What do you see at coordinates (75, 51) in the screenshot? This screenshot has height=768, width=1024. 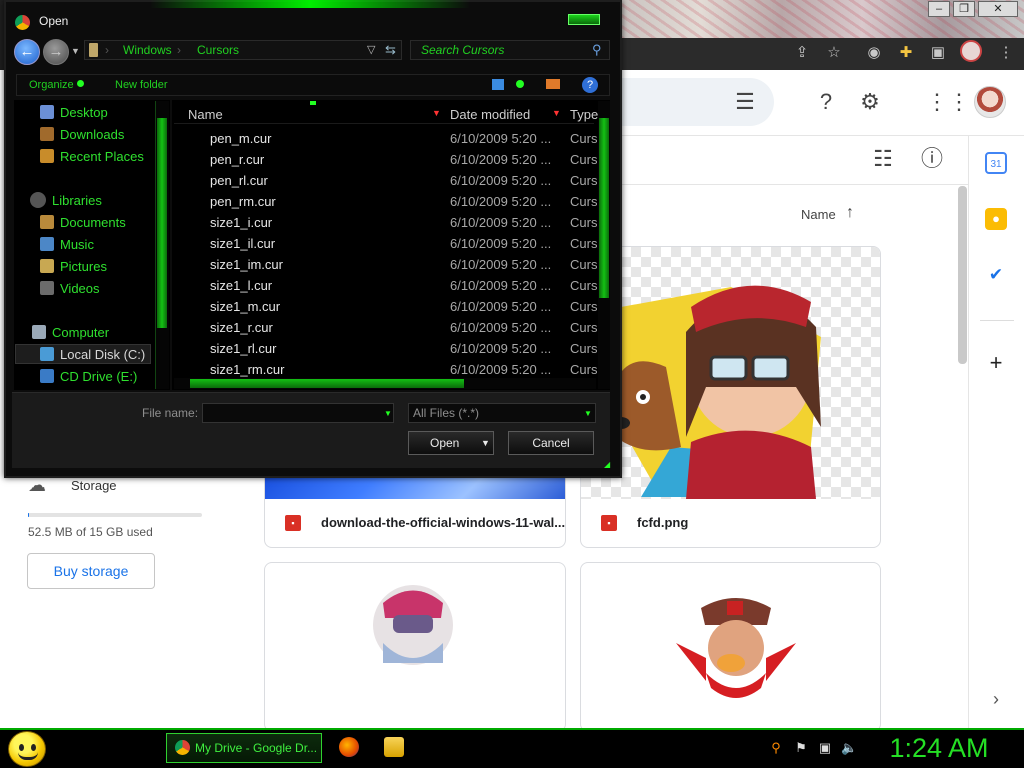 I see `history-dropdown-icon: ▼` at bounding box center [75, 51].